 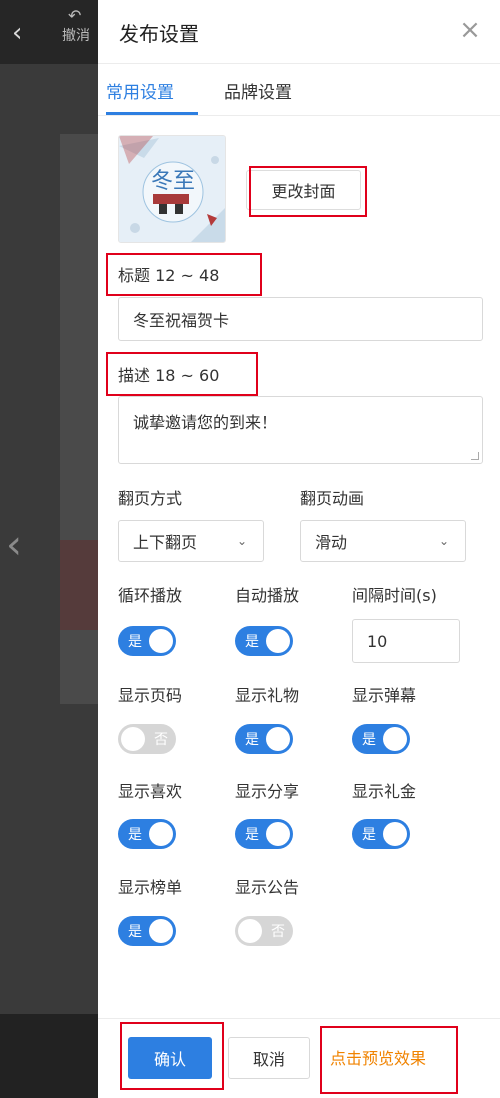 I want to click on highlight-box-confirm, so click(x=172, y=1056).